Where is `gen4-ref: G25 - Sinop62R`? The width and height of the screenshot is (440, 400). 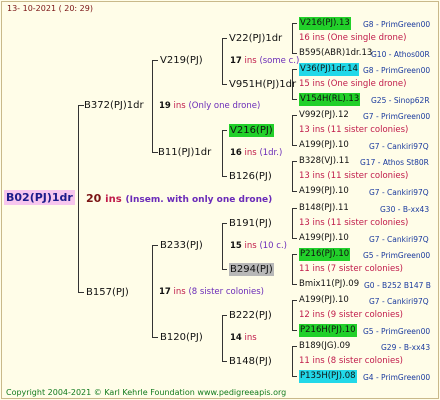
gen4-ref: G25 - Sinop62R is located at coordinates (400, 100).